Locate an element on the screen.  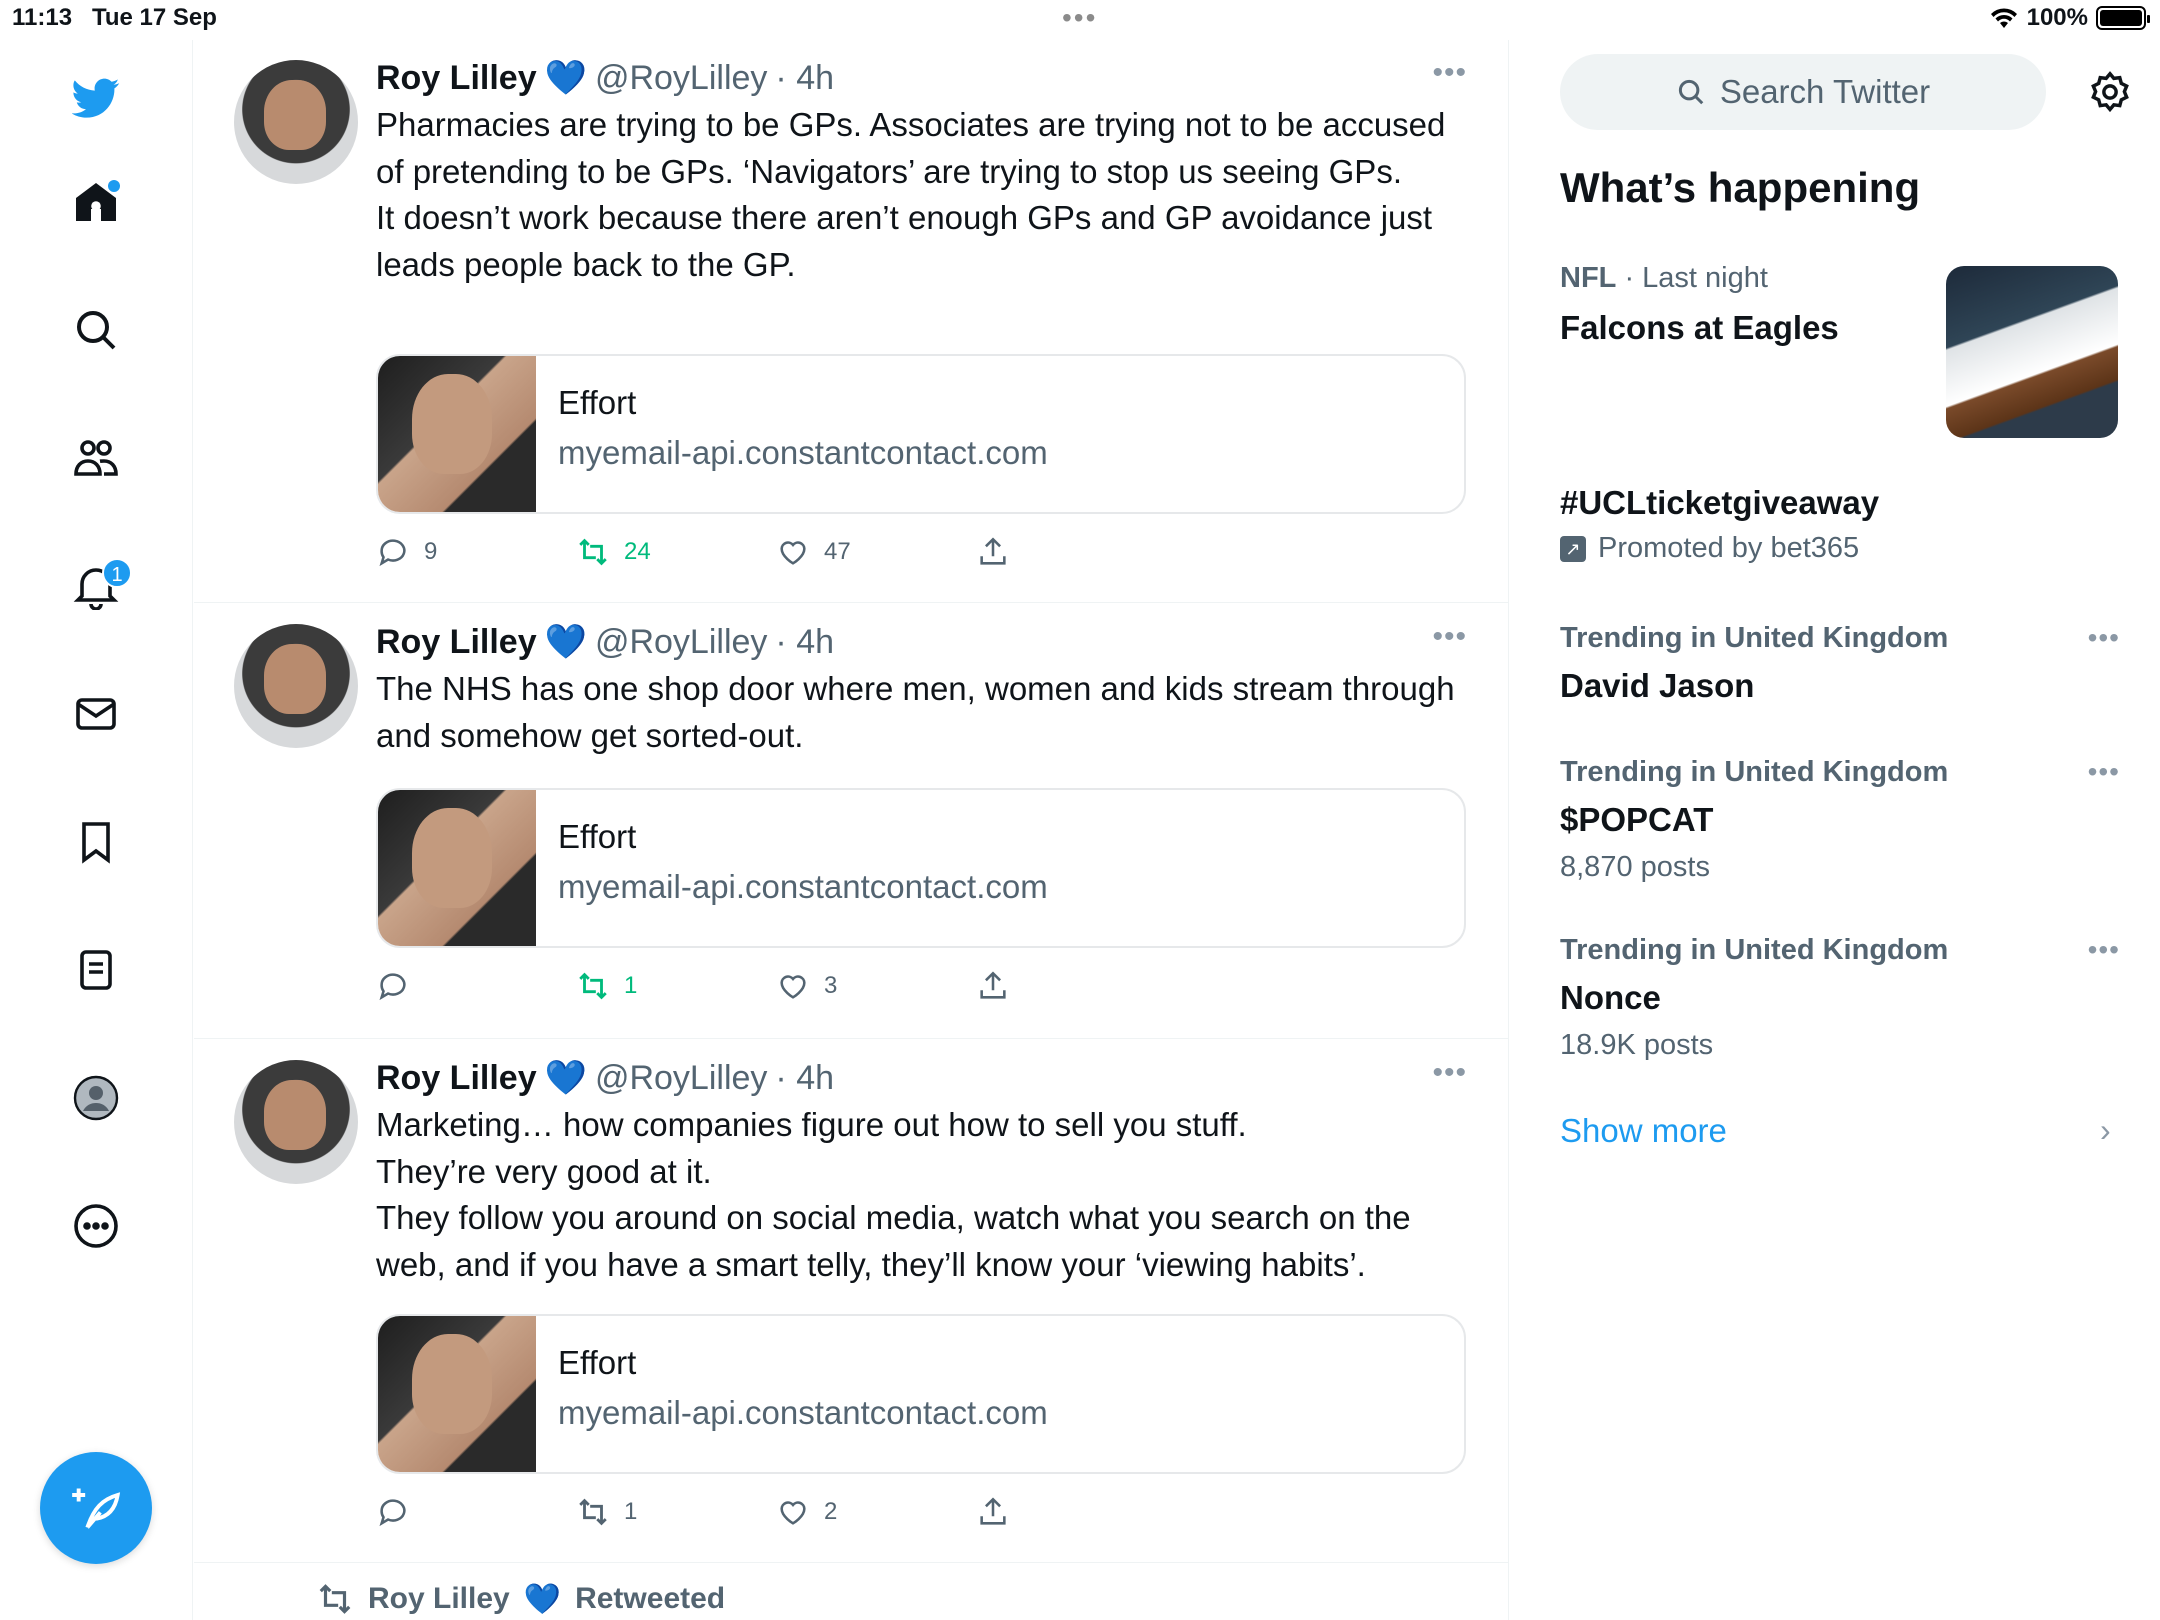
promoted-label: Promoted by bet365 is located at coordinates (1729, 548).